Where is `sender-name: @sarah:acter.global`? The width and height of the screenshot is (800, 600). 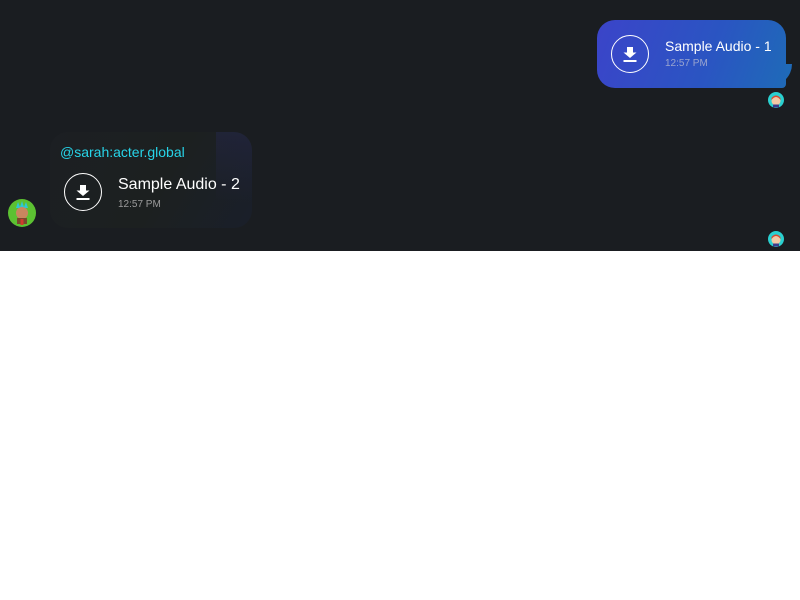 sender-name: @sarah:acter.global is located at coordinates (122, 152).